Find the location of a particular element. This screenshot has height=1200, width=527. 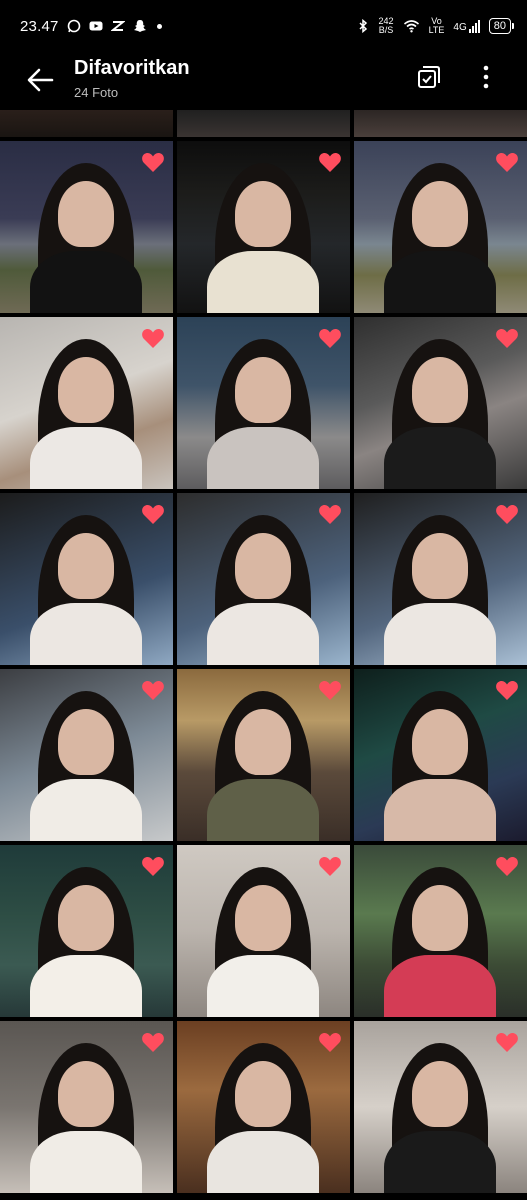

network-speed: 242 B/S is located at coordinates (386, 26).